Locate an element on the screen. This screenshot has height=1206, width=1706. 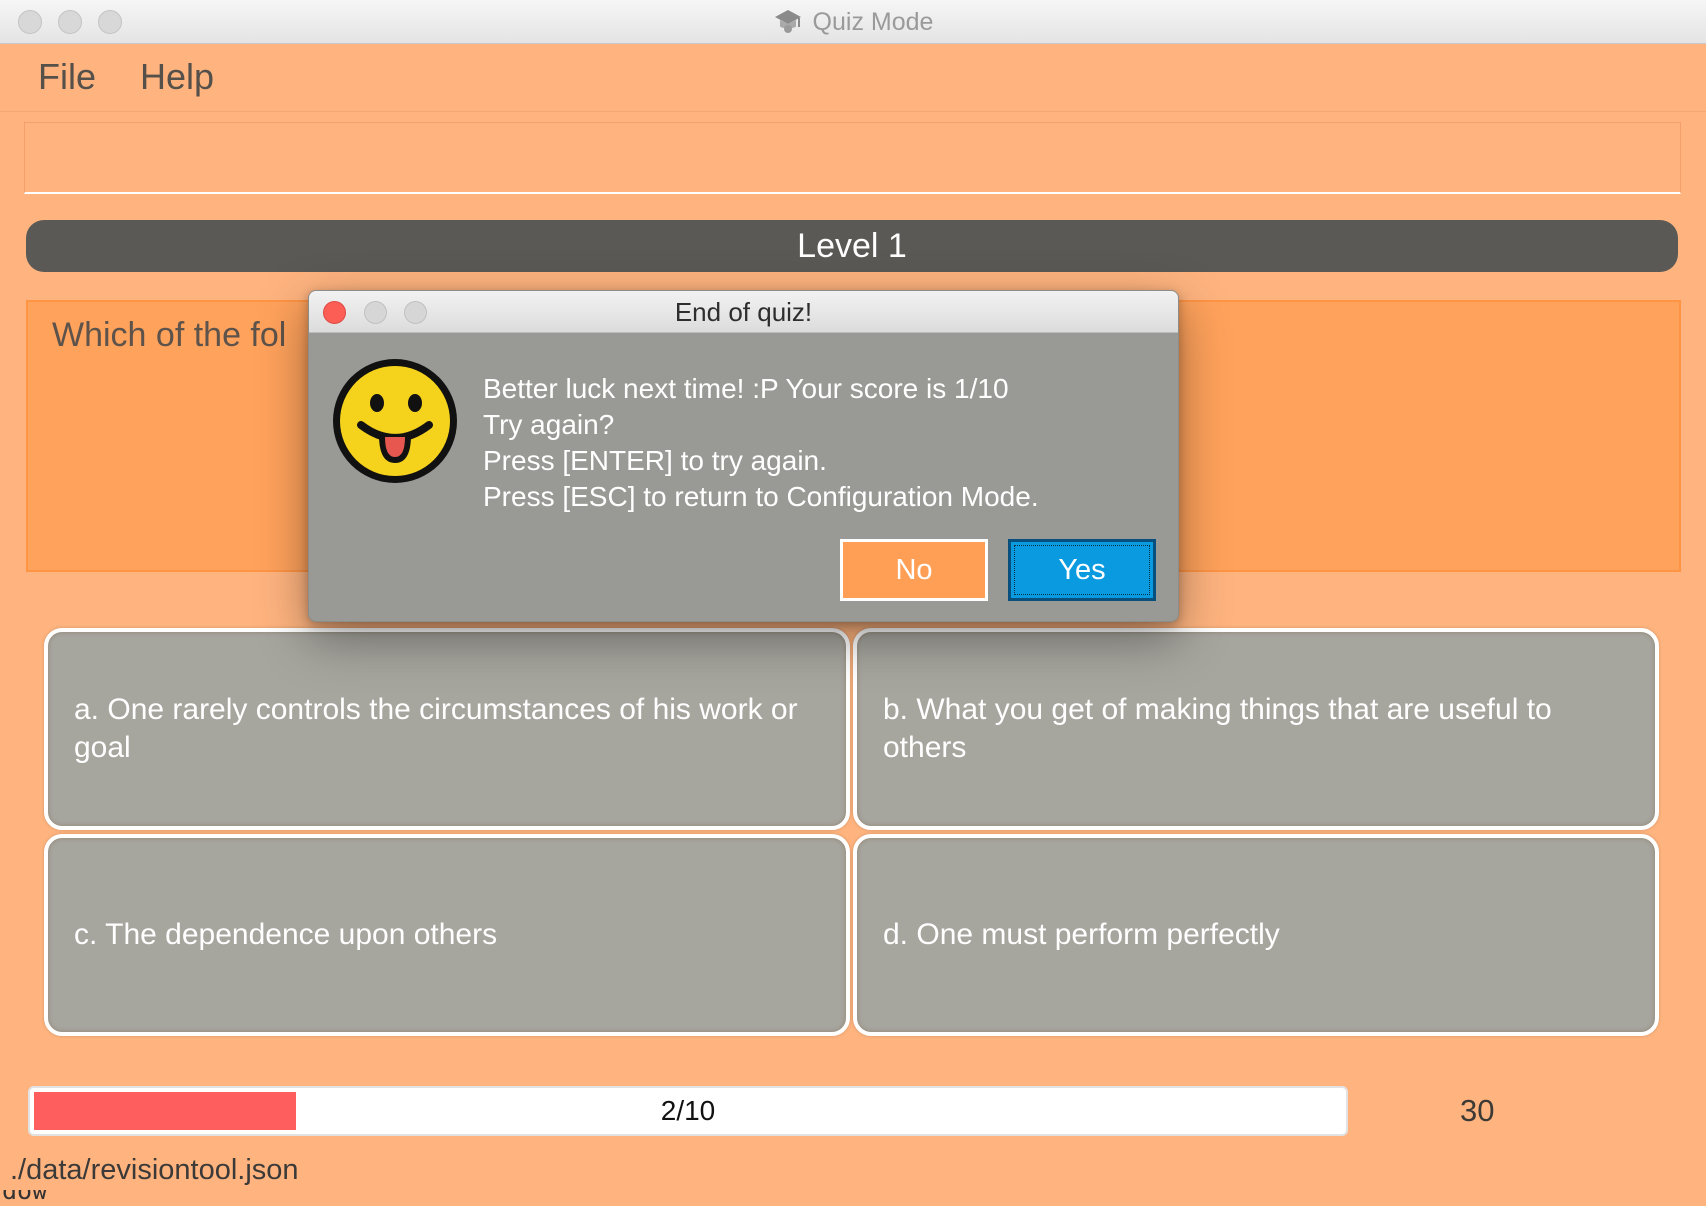
level-bar: Level 1 is located at coordinates (852, 246).